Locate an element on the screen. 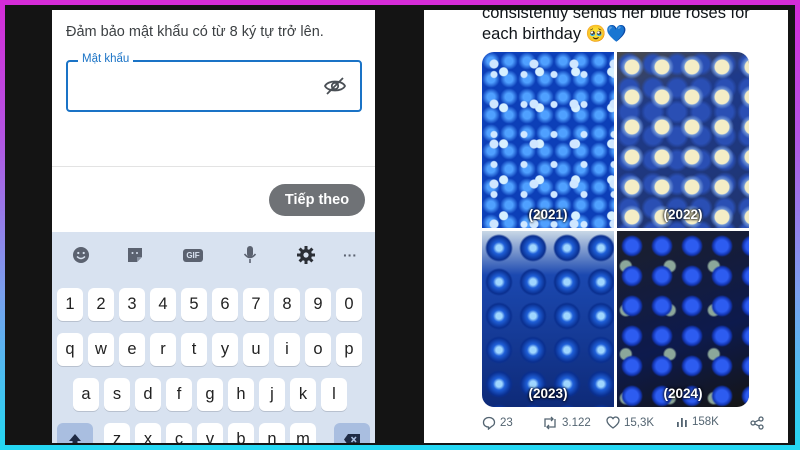 Image resolution: width=800 pixels, height=450 pixels. key-m: m is located at coordinates (303, 433).